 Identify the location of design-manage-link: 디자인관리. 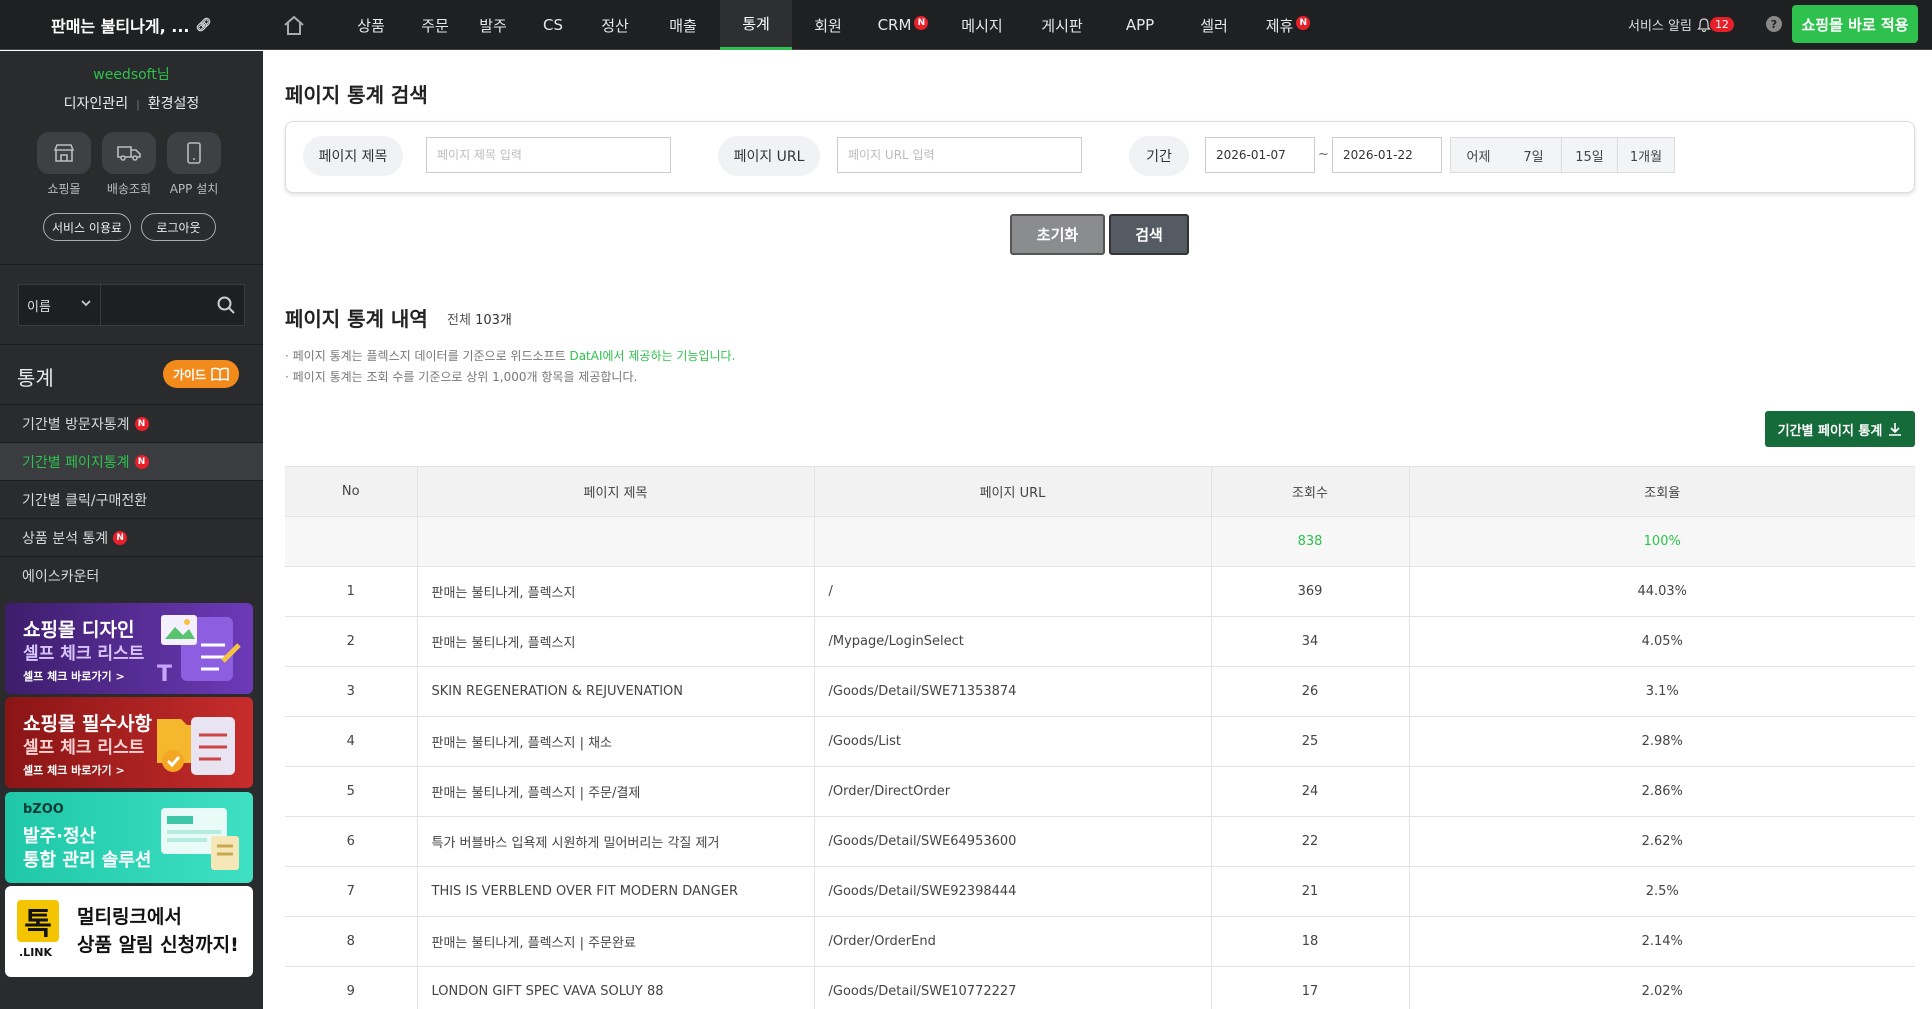
(96, 104).